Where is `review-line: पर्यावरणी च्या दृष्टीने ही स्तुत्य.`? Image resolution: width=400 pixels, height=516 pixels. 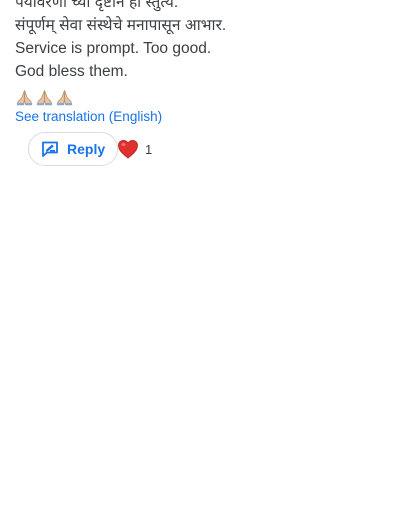 review-line: पर्यावरणी च्या दृष्टीने ही स्तुत्य. is located at coordinates (97, 5).